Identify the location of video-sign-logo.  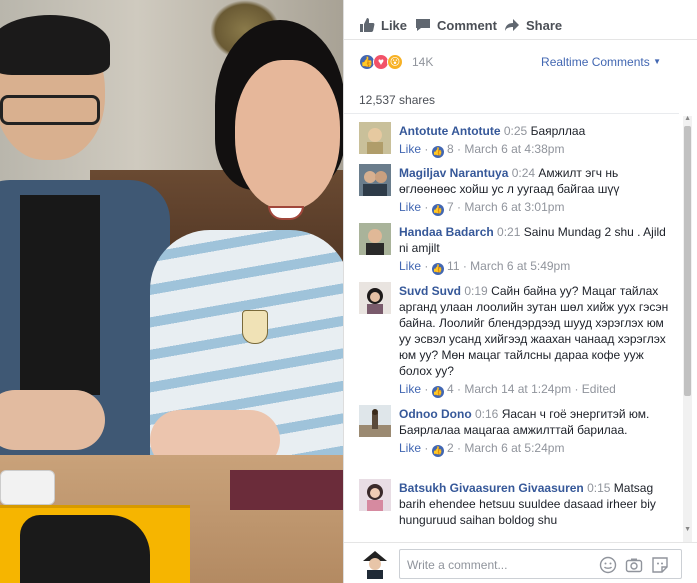
(85, 549).